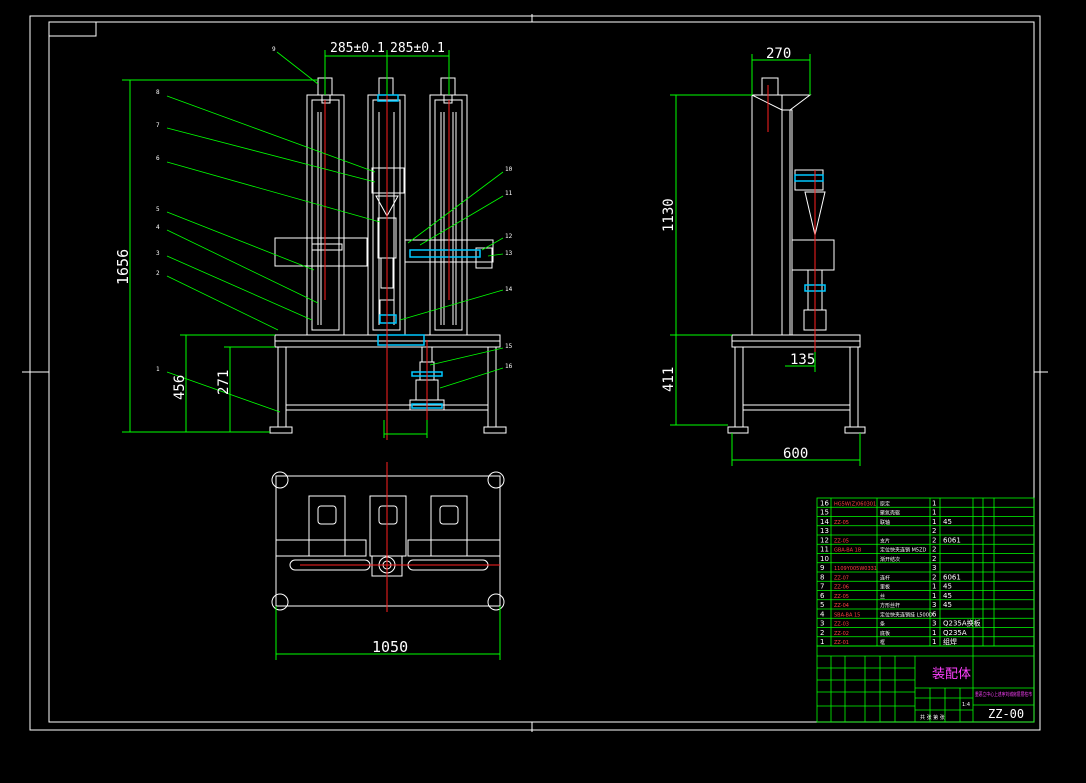 The width and height of the screenshot is (1086, 783). I want to click on bom-cell-name: 丝, so click(882, 596).